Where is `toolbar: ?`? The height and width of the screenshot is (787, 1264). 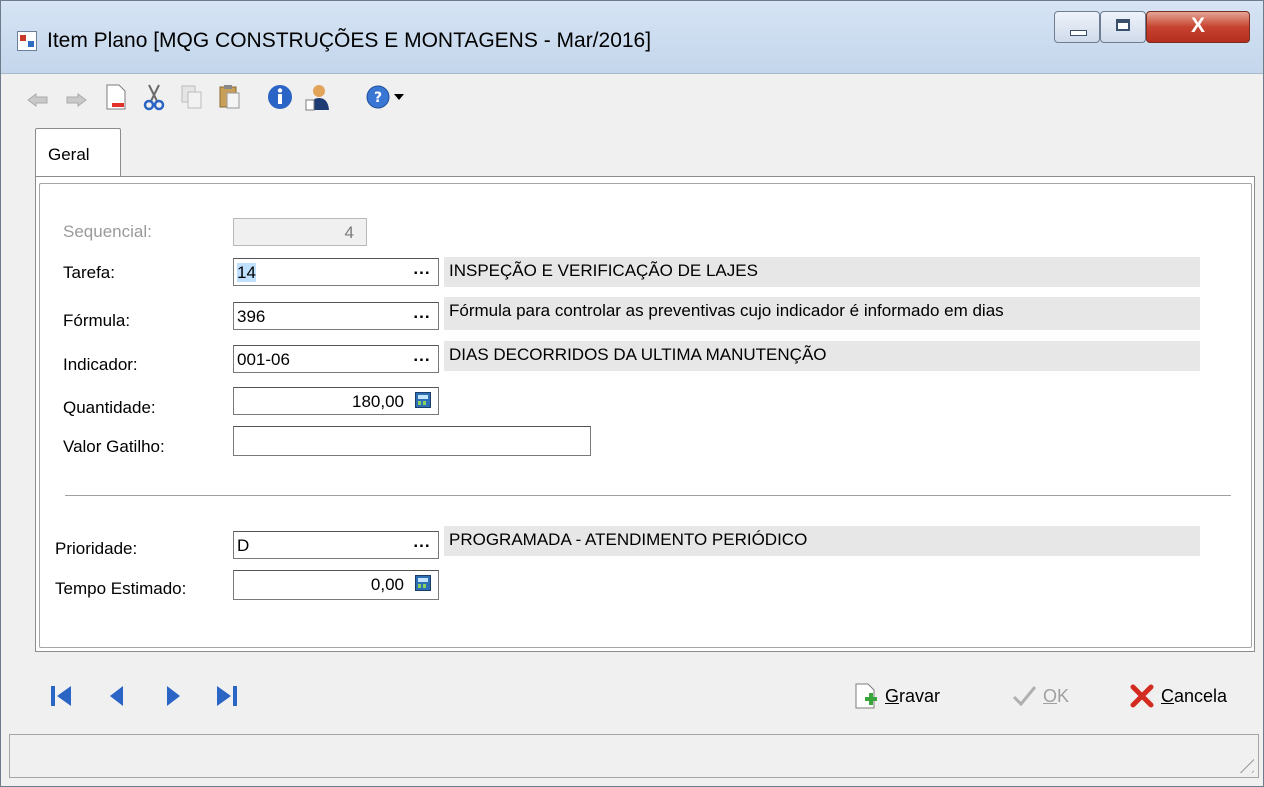 toolbar: ? is located at coordinates (629, 99).